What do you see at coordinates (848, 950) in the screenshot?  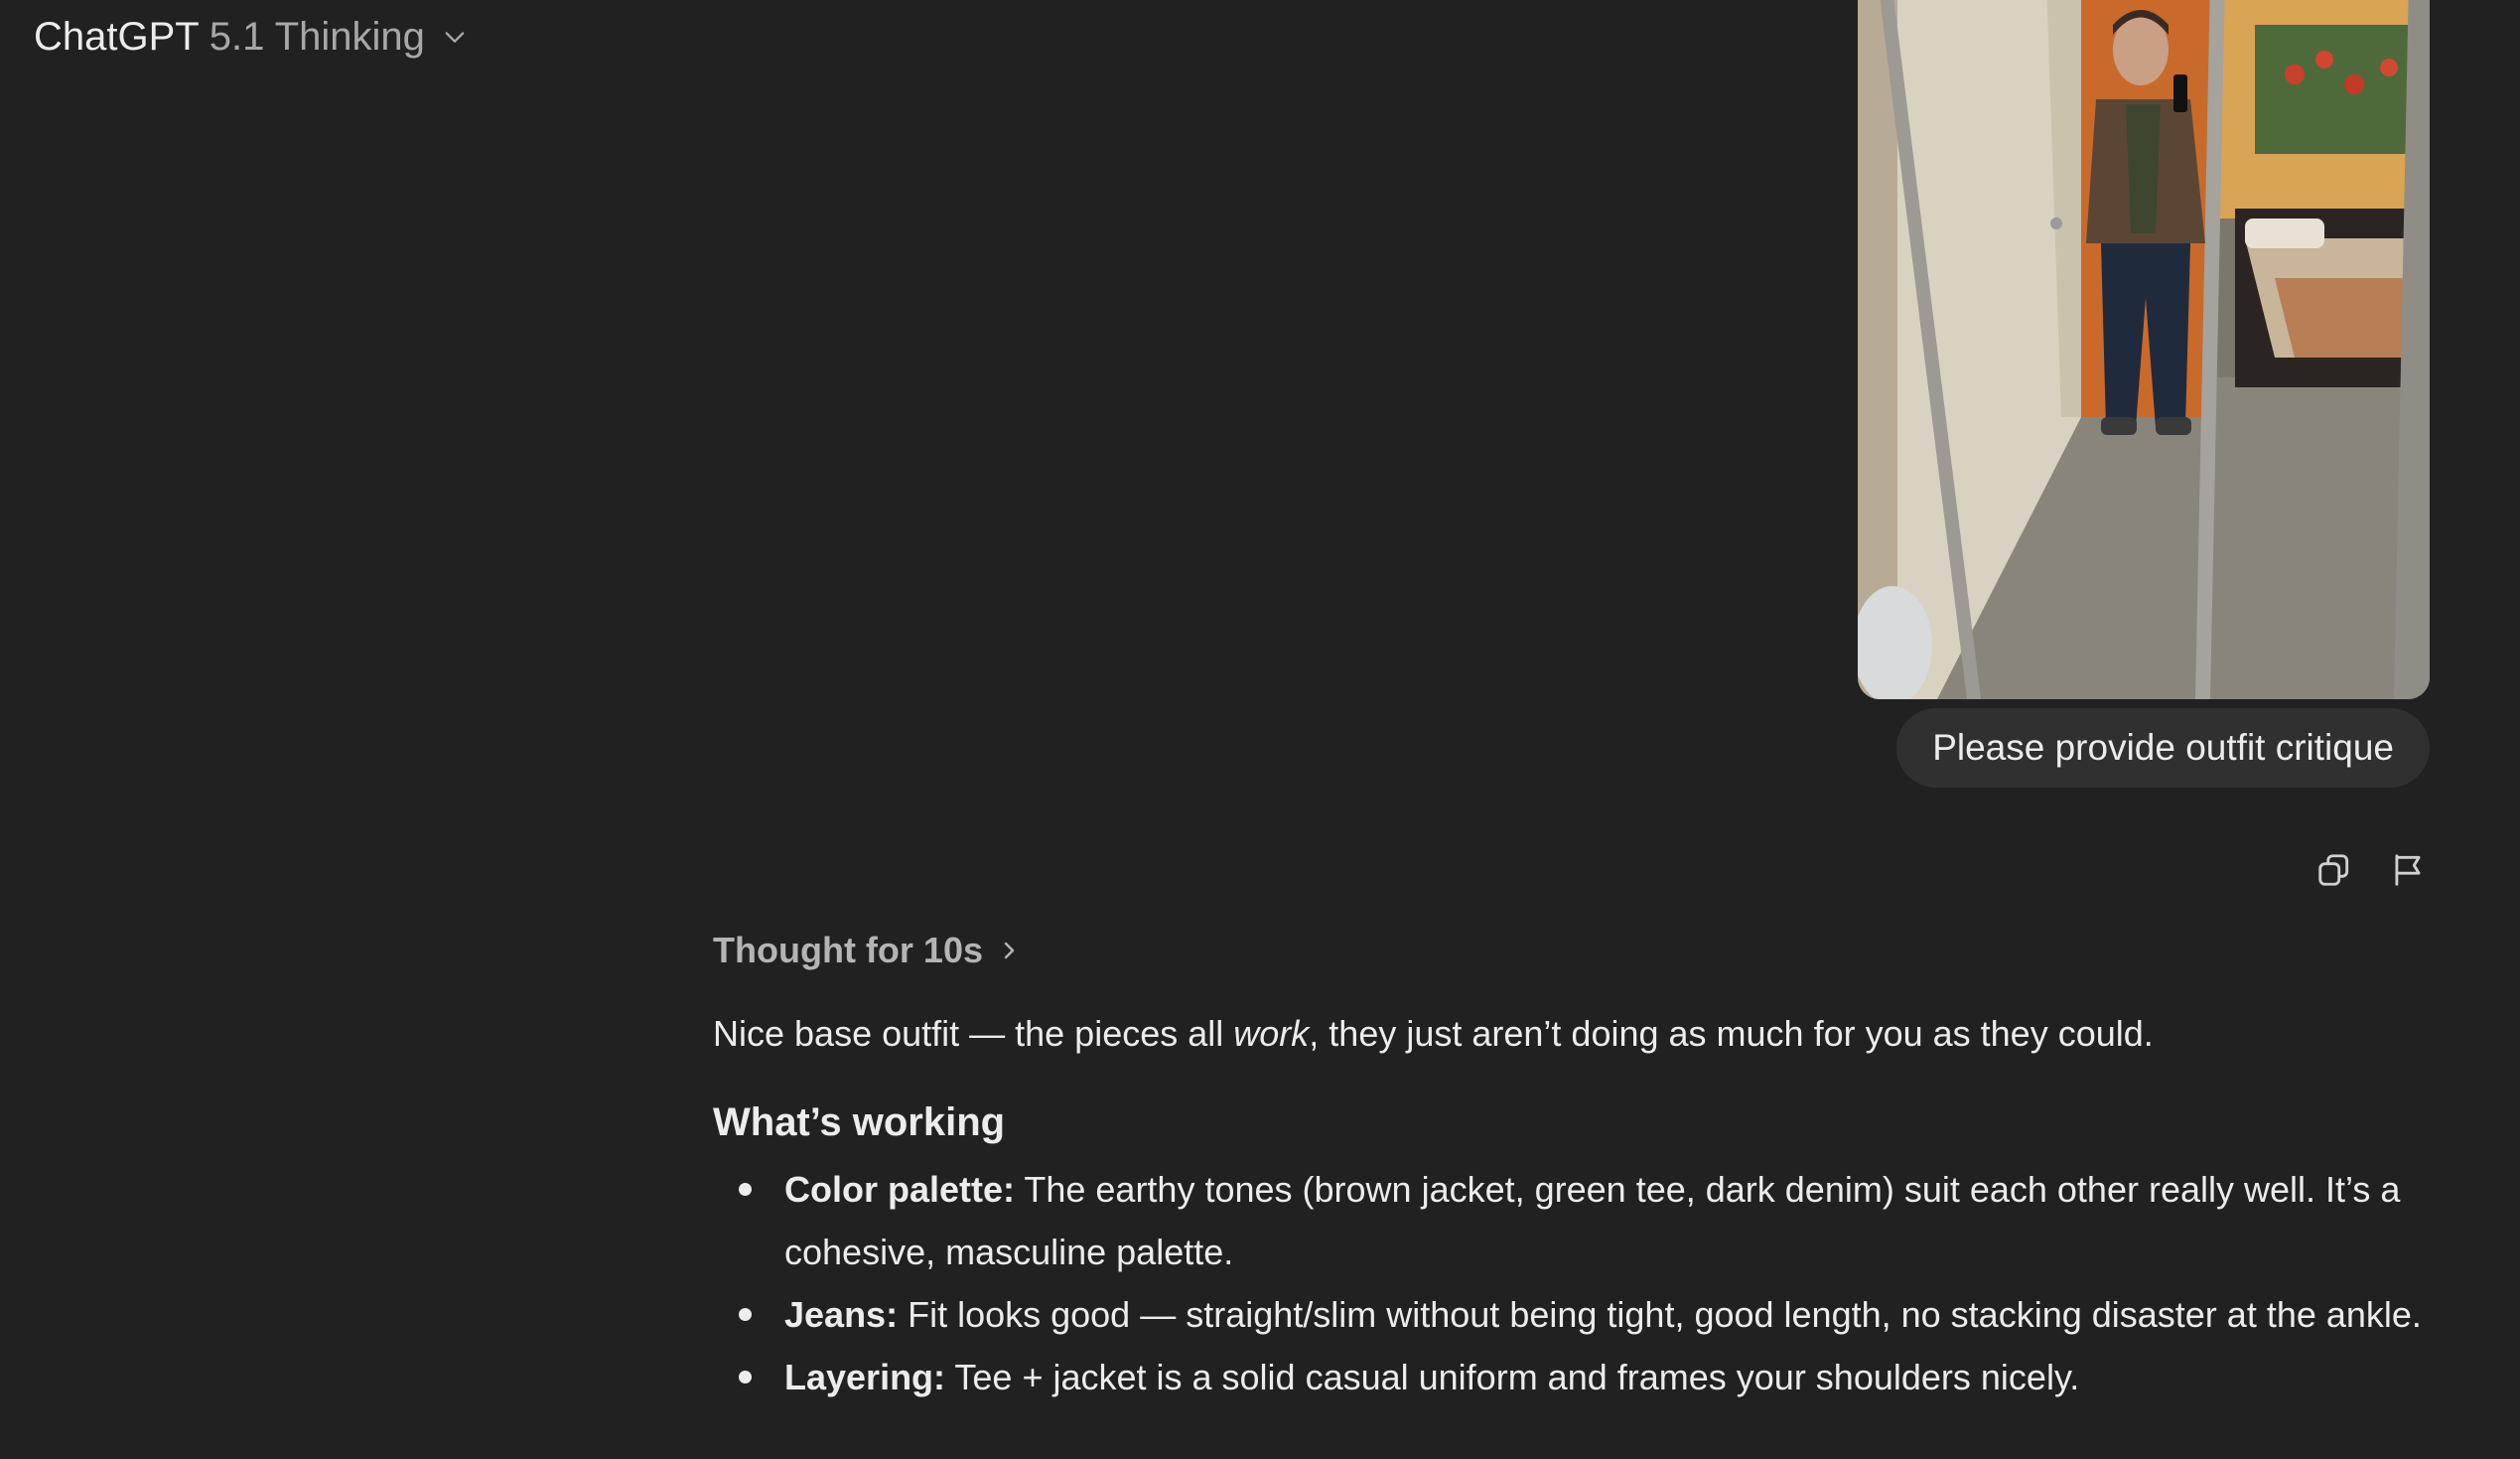 I see `thought-label: Thought for 10s` at bounding box center [848, 950].